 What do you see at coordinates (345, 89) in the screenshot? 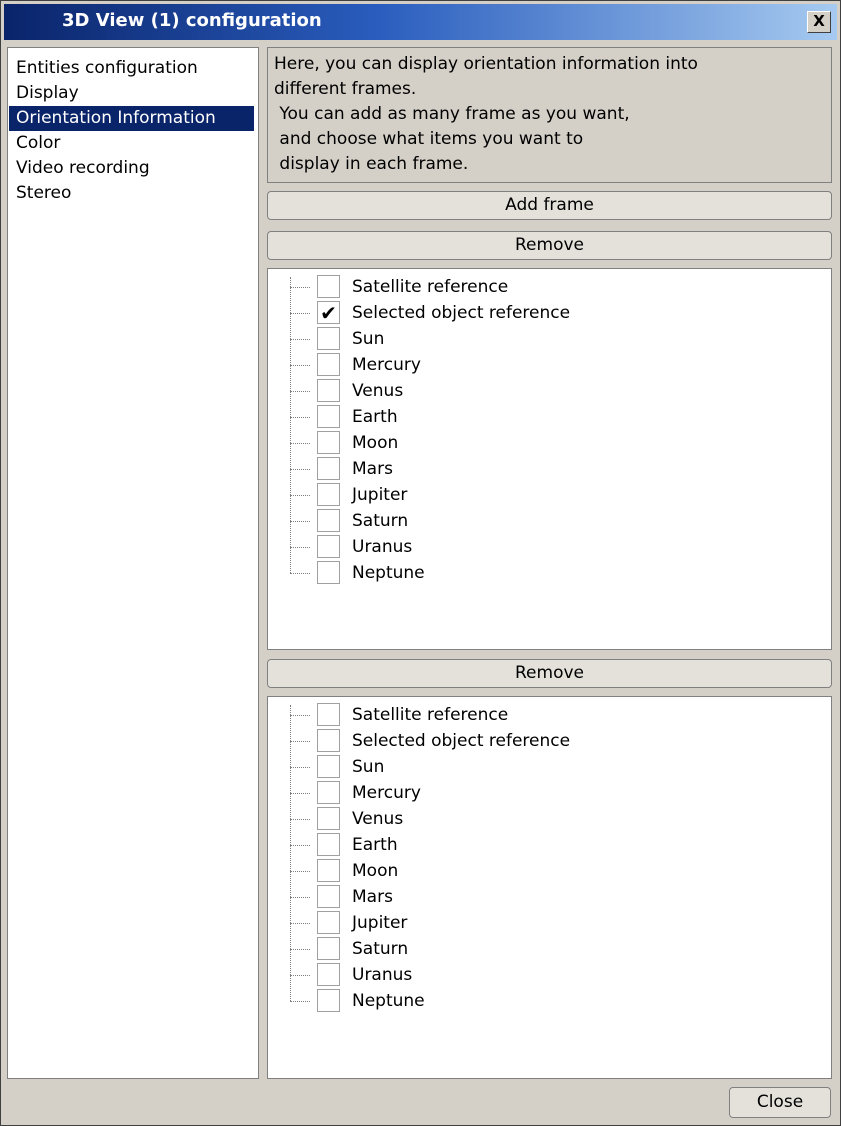
I see `info-line: different frames.` at bounding box center [345, 89].